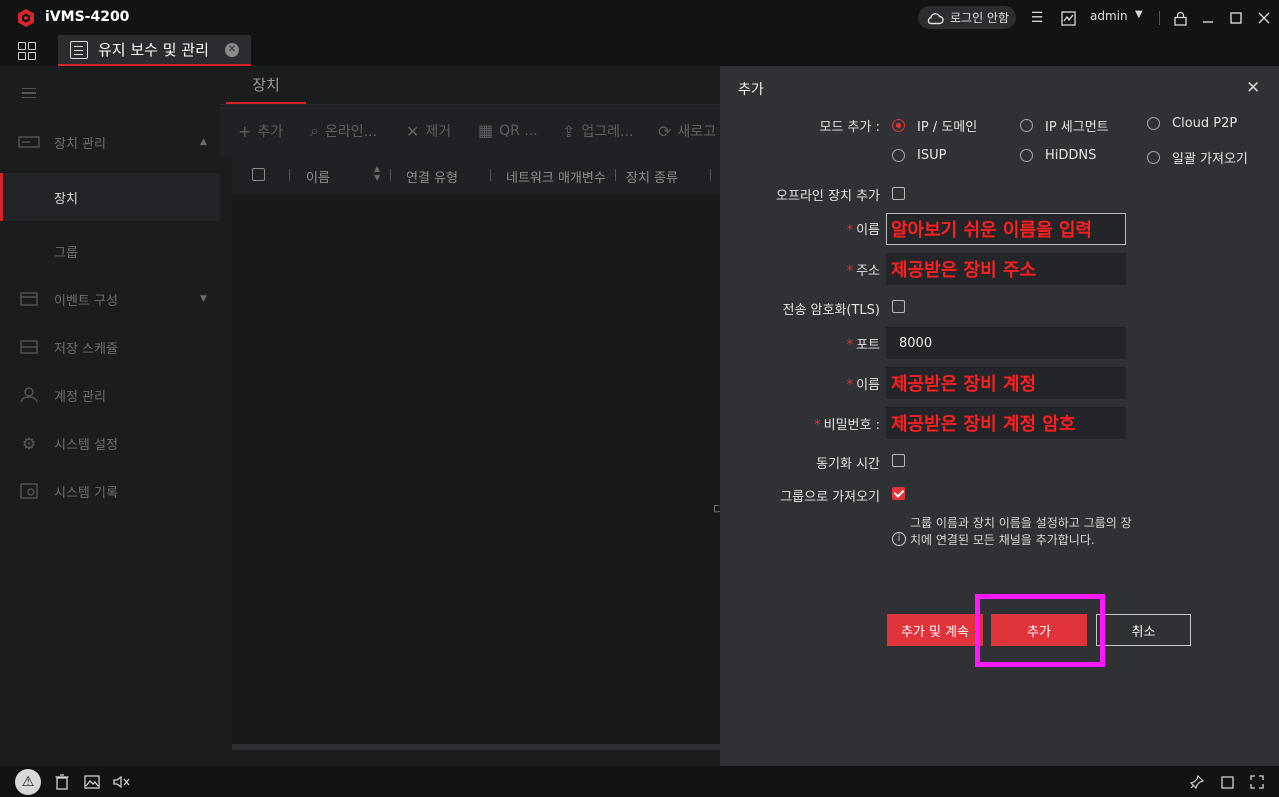 This screenshot has height=797, width=1279. Describe the element at coordinates (112, 142) in the screenshot. I see `sidebar-item-device-management: 장치 관리 ▲` at that location.